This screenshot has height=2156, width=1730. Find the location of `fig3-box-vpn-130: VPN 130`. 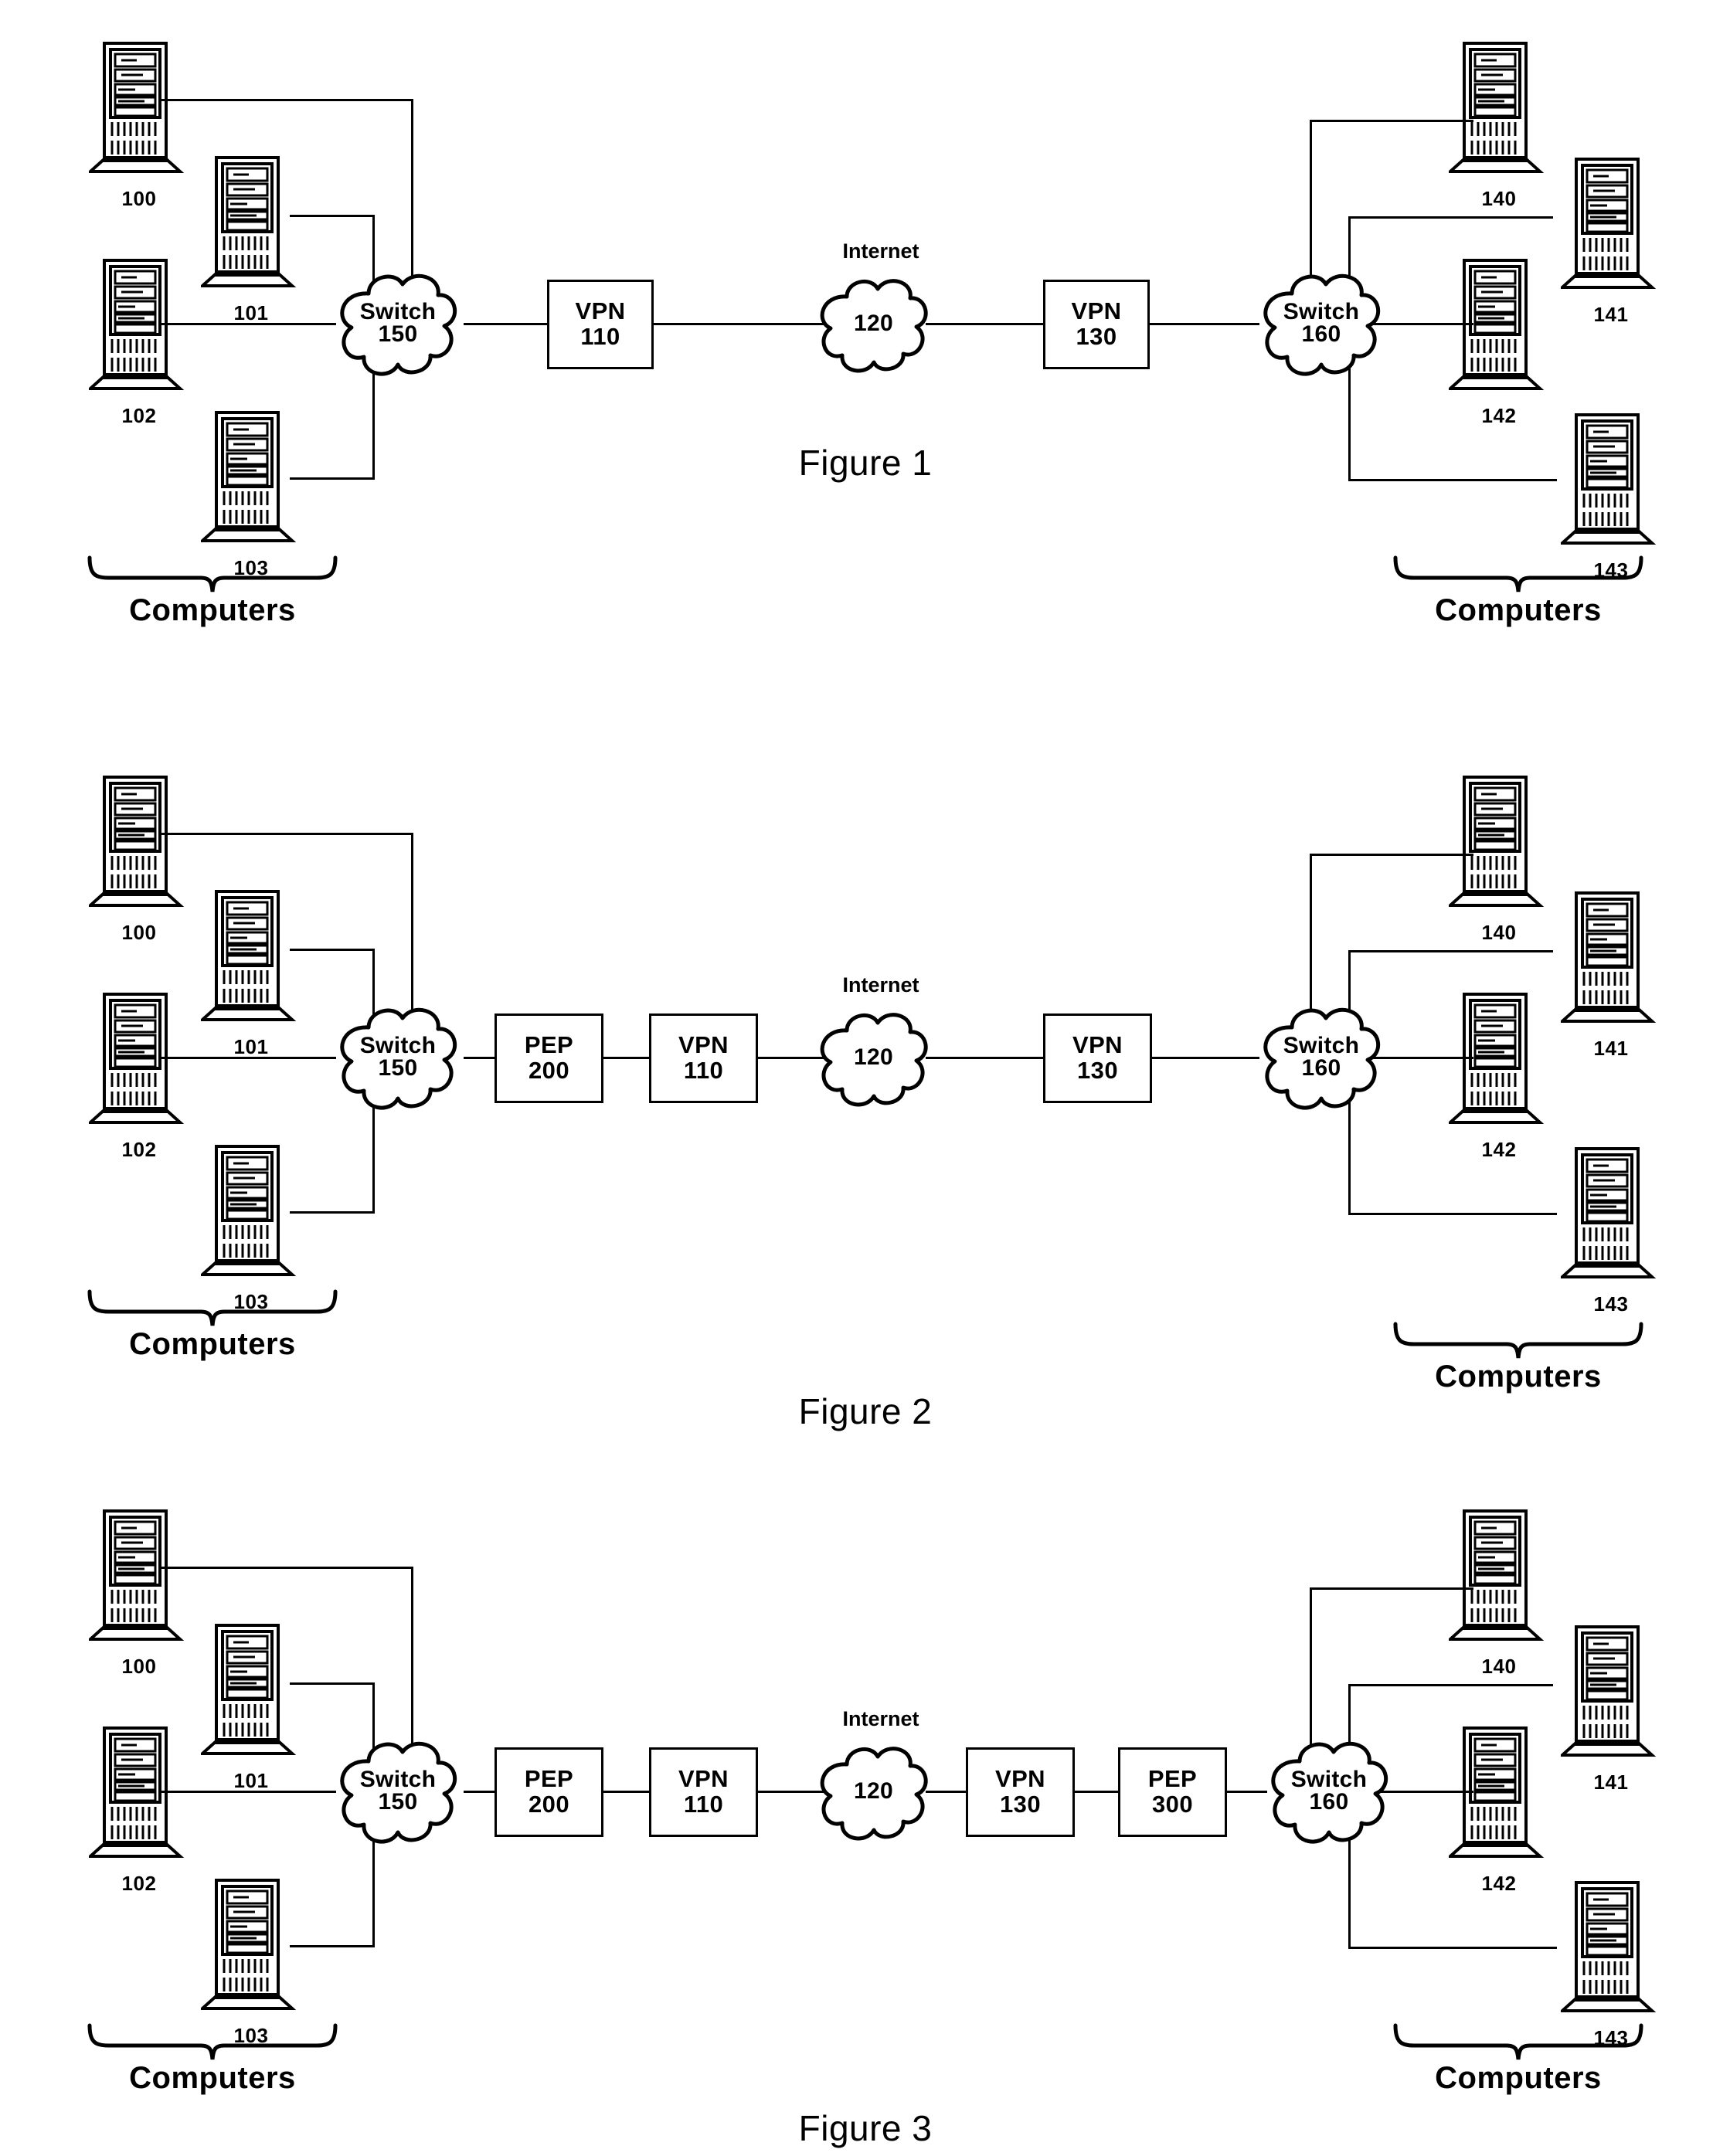

fig3-box-vpn-130: VPN 130 is located at coordinates (1021, 1792).